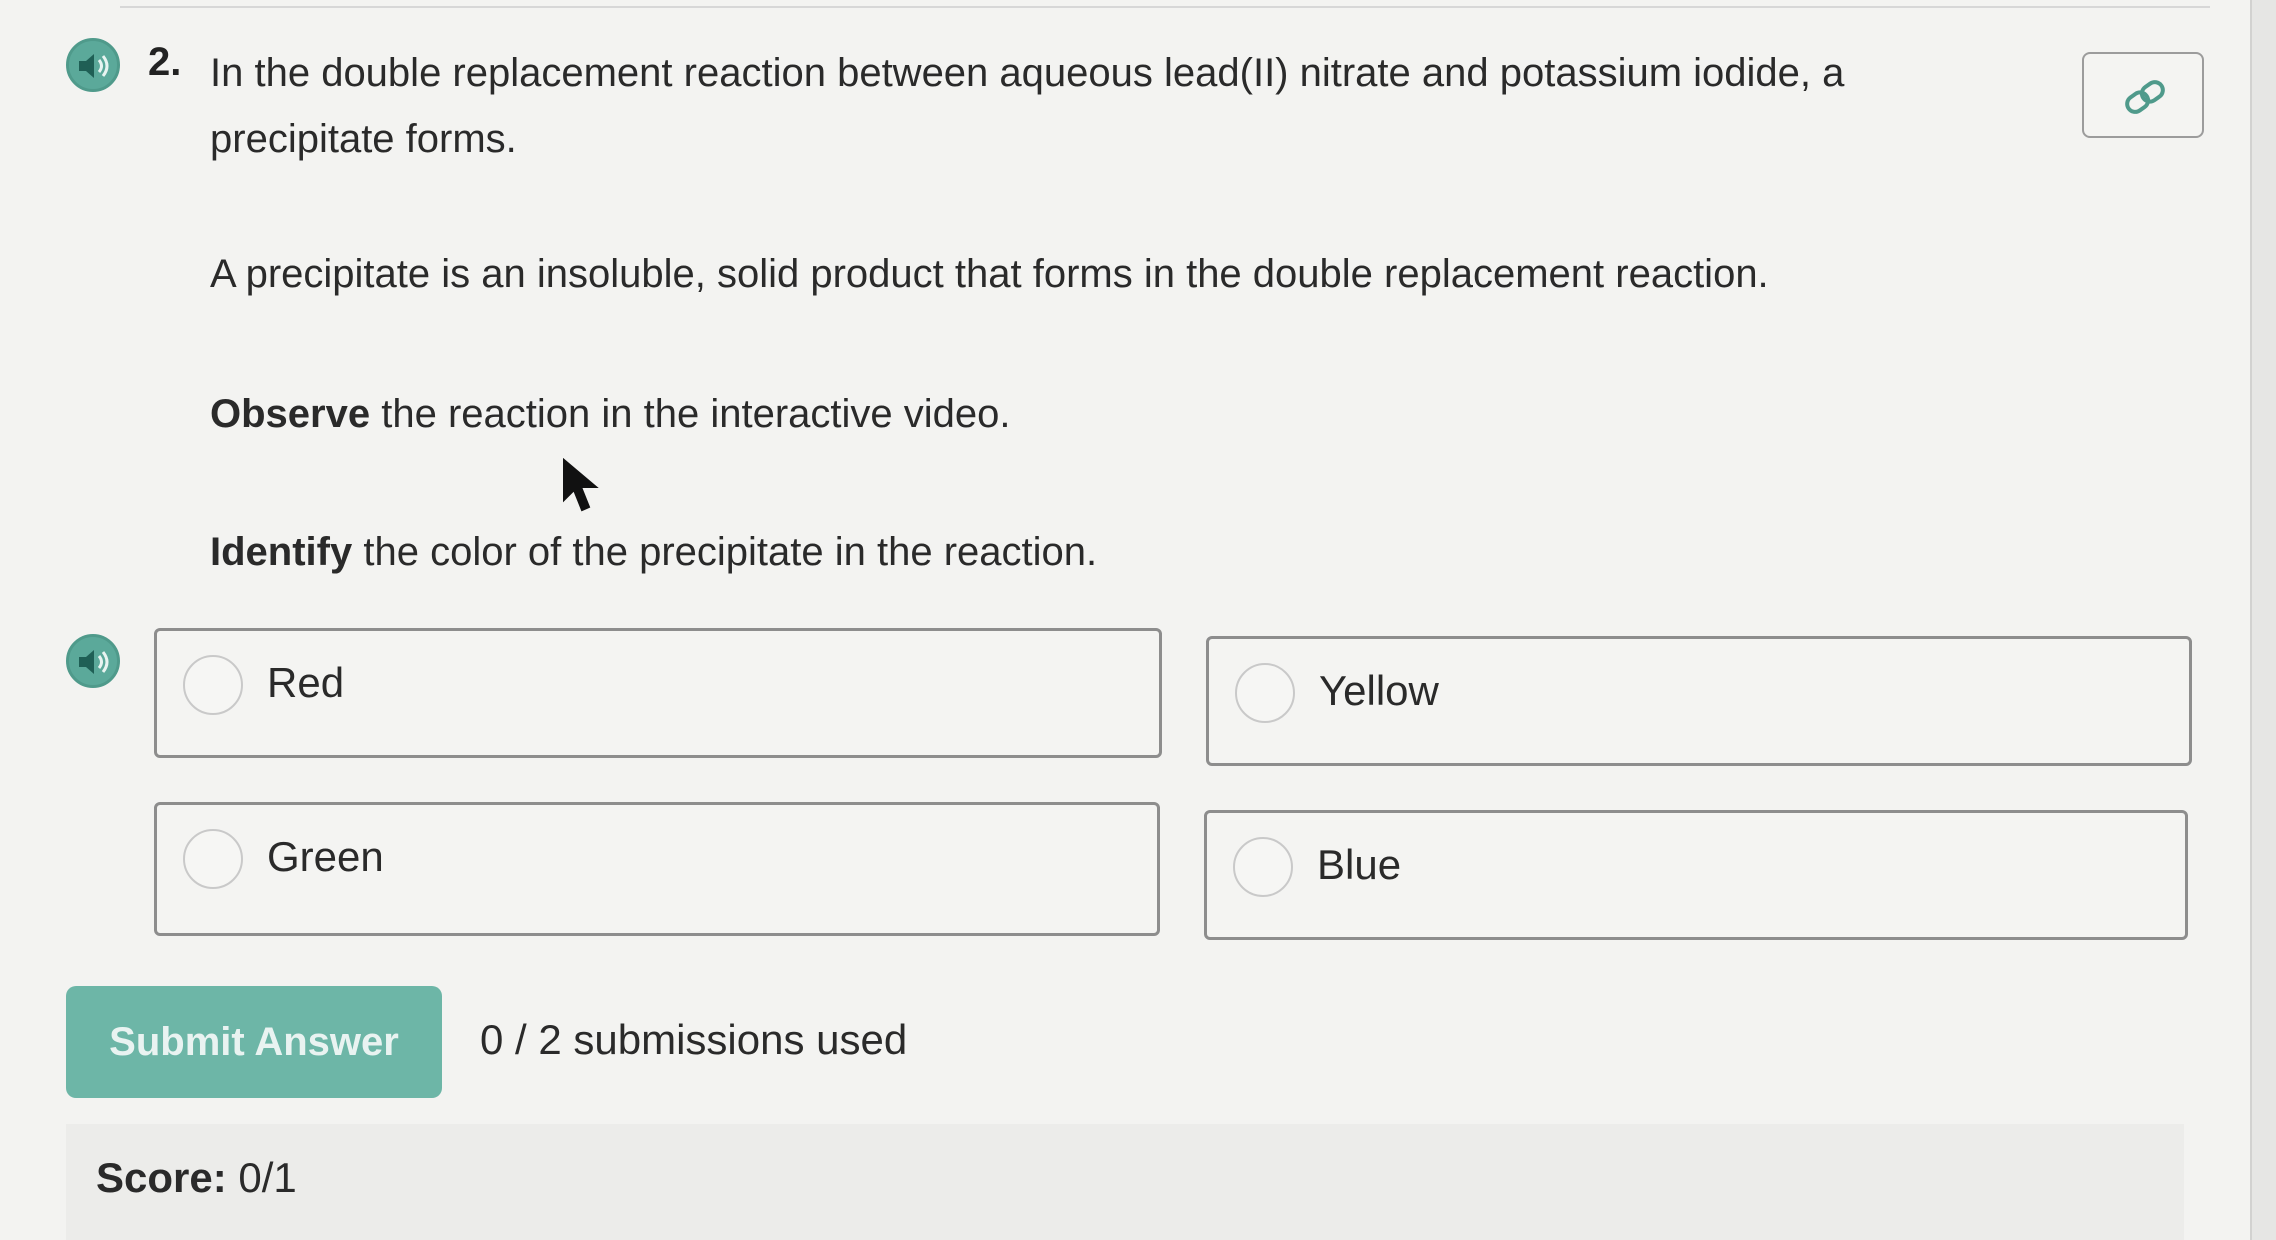 Image resolution: width=2276 pixels, height=1240 pixels. Describe the element at coordinates (1379, 690) in the screenshot. I see `option-label: Yellow` at that location.